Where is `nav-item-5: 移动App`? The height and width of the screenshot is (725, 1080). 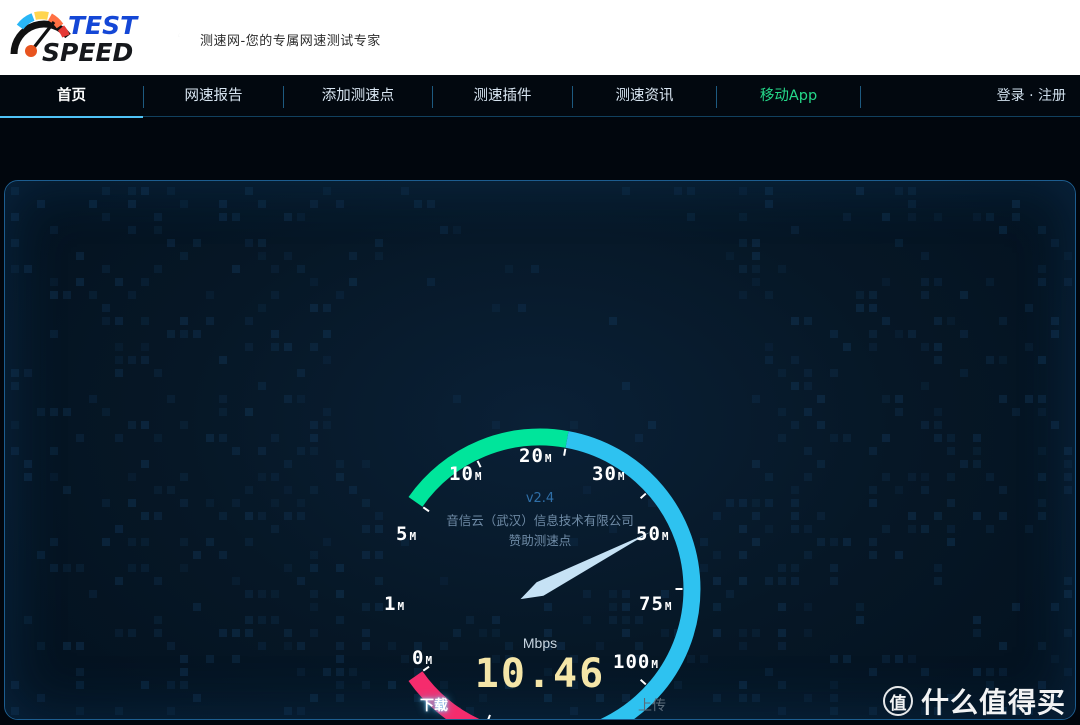
nav-item-5: 移动App is located at coordinates (788, 96).